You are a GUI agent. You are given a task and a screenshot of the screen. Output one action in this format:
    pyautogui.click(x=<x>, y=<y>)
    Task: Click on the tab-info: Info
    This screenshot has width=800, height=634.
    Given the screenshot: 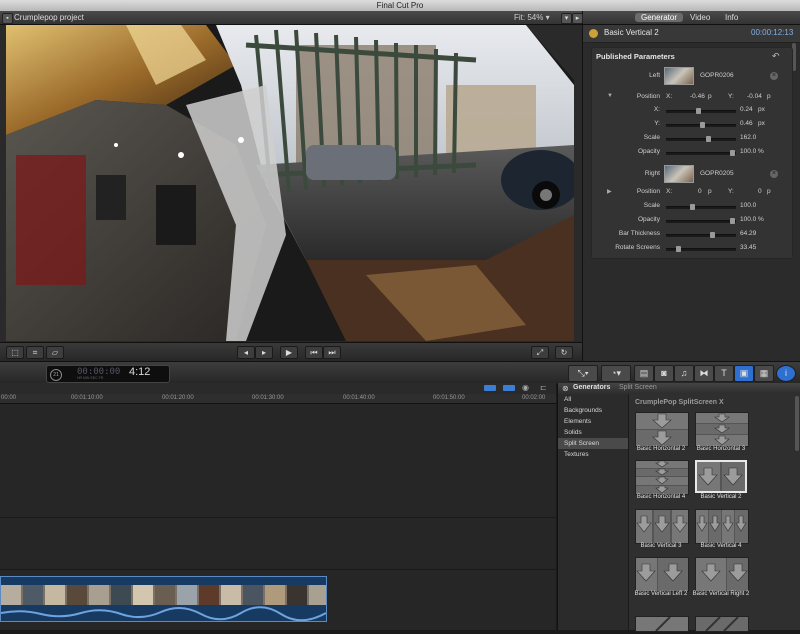 What is the action you would take?
    pyautogui.click(x=731, y=17)
    